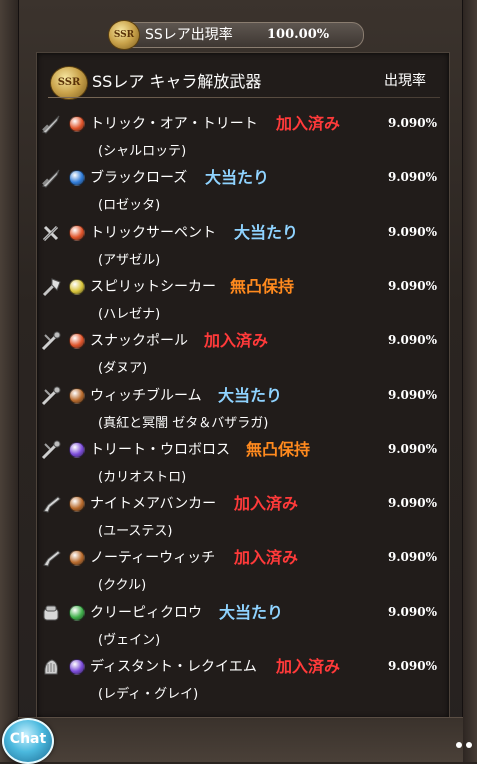 Image resolution: width=477 pixels, height=764 pixels. What do you see at coordinates (153, 232) in the screenshot?
I see `weapon-name: トリックサーペント` at bounding box center [153, 232].